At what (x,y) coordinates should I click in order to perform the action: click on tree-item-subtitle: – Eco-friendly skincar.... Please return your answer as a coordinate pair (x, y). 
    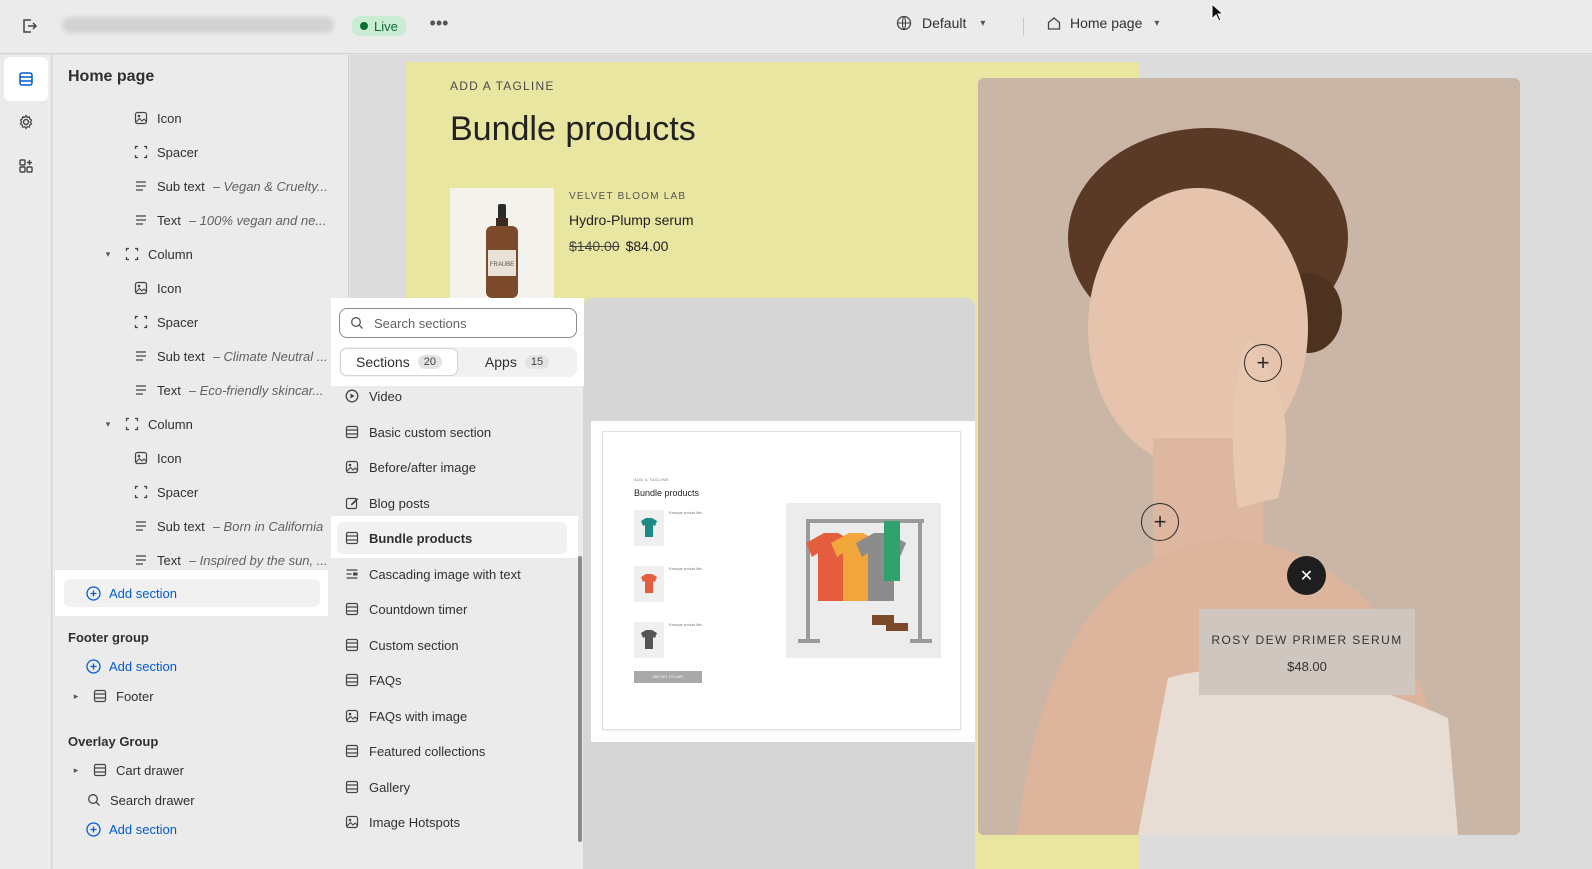
    Looking at the image, I should click on (256, 390).